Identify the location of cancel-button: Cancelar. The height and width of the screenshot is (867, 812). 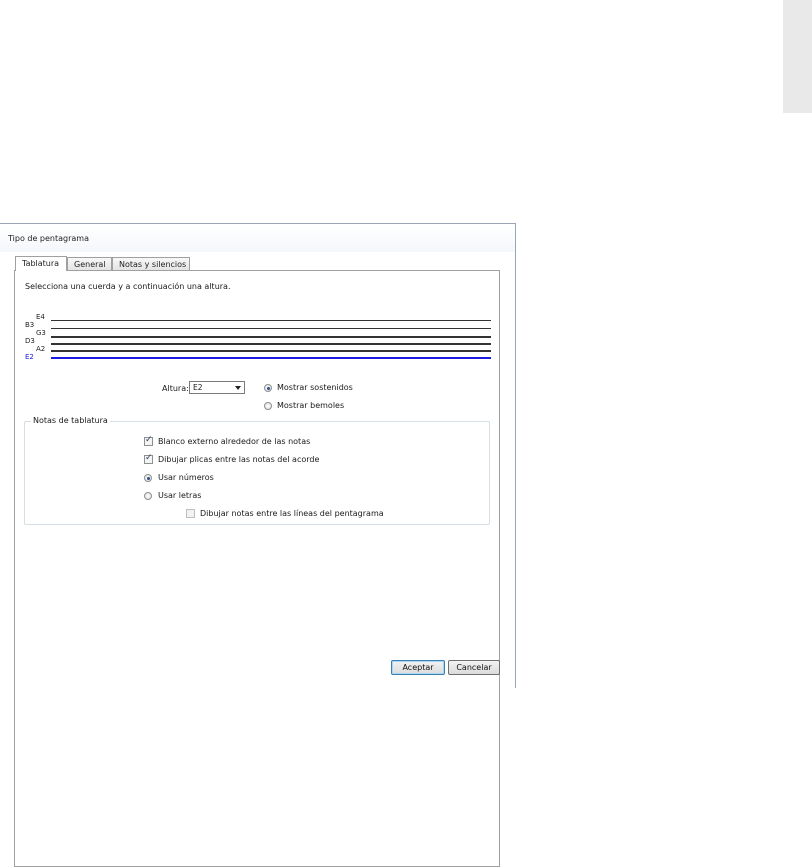
(474, 667).